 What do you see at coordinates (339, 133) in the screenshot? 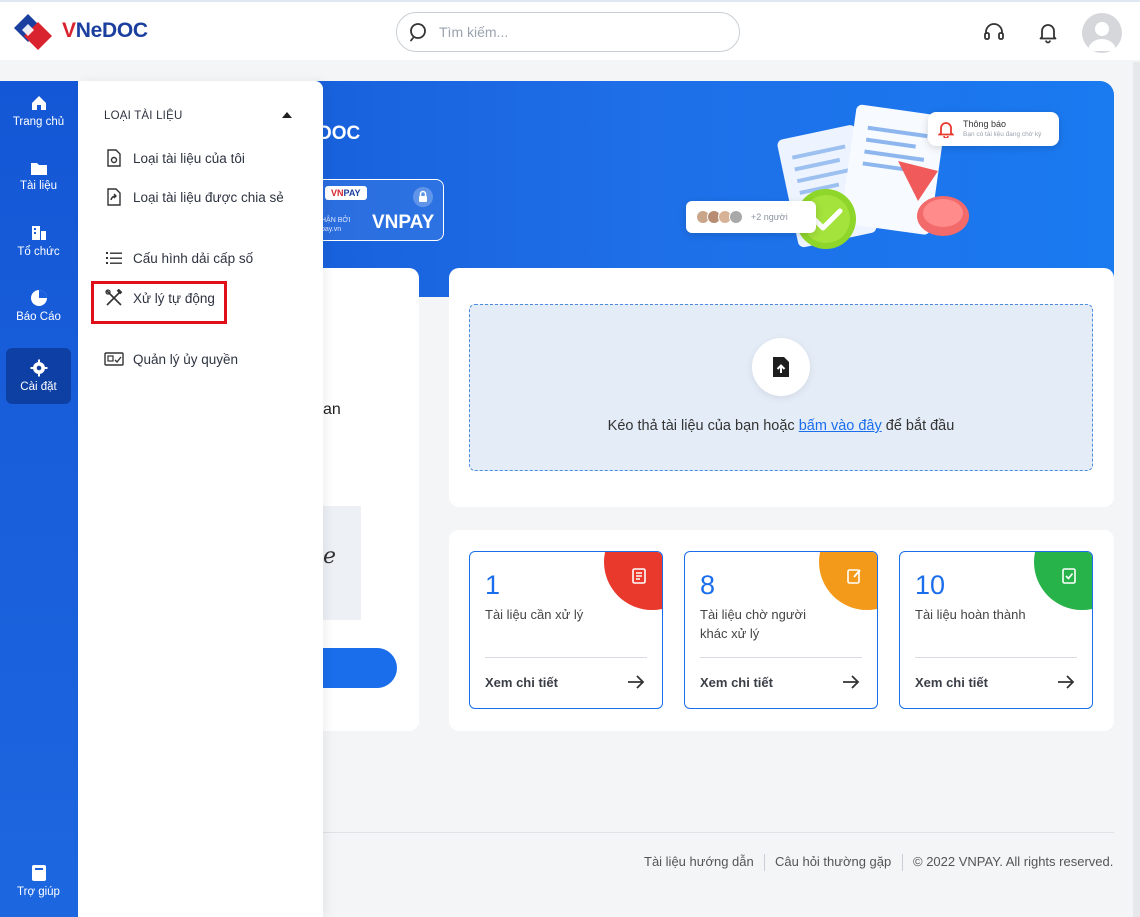
I see `banner-title-fragment: DOC` at bounding box center [339, 133].